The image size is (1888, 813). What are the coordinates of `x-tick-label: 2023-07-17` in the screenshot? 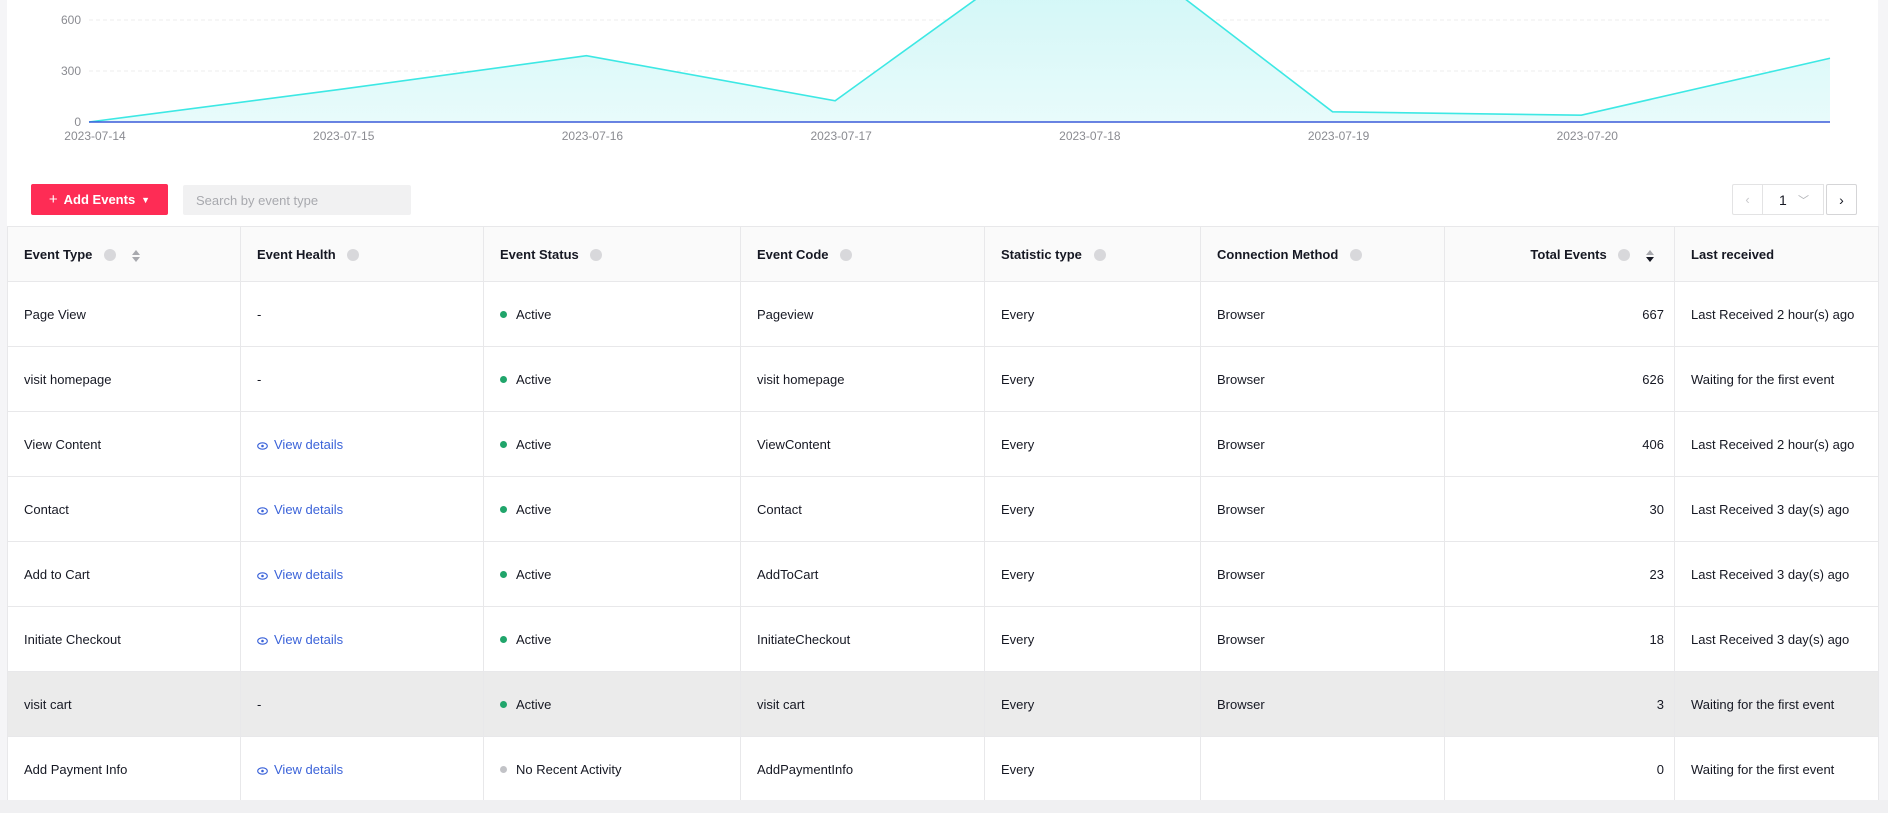 It's located at (841, 136).